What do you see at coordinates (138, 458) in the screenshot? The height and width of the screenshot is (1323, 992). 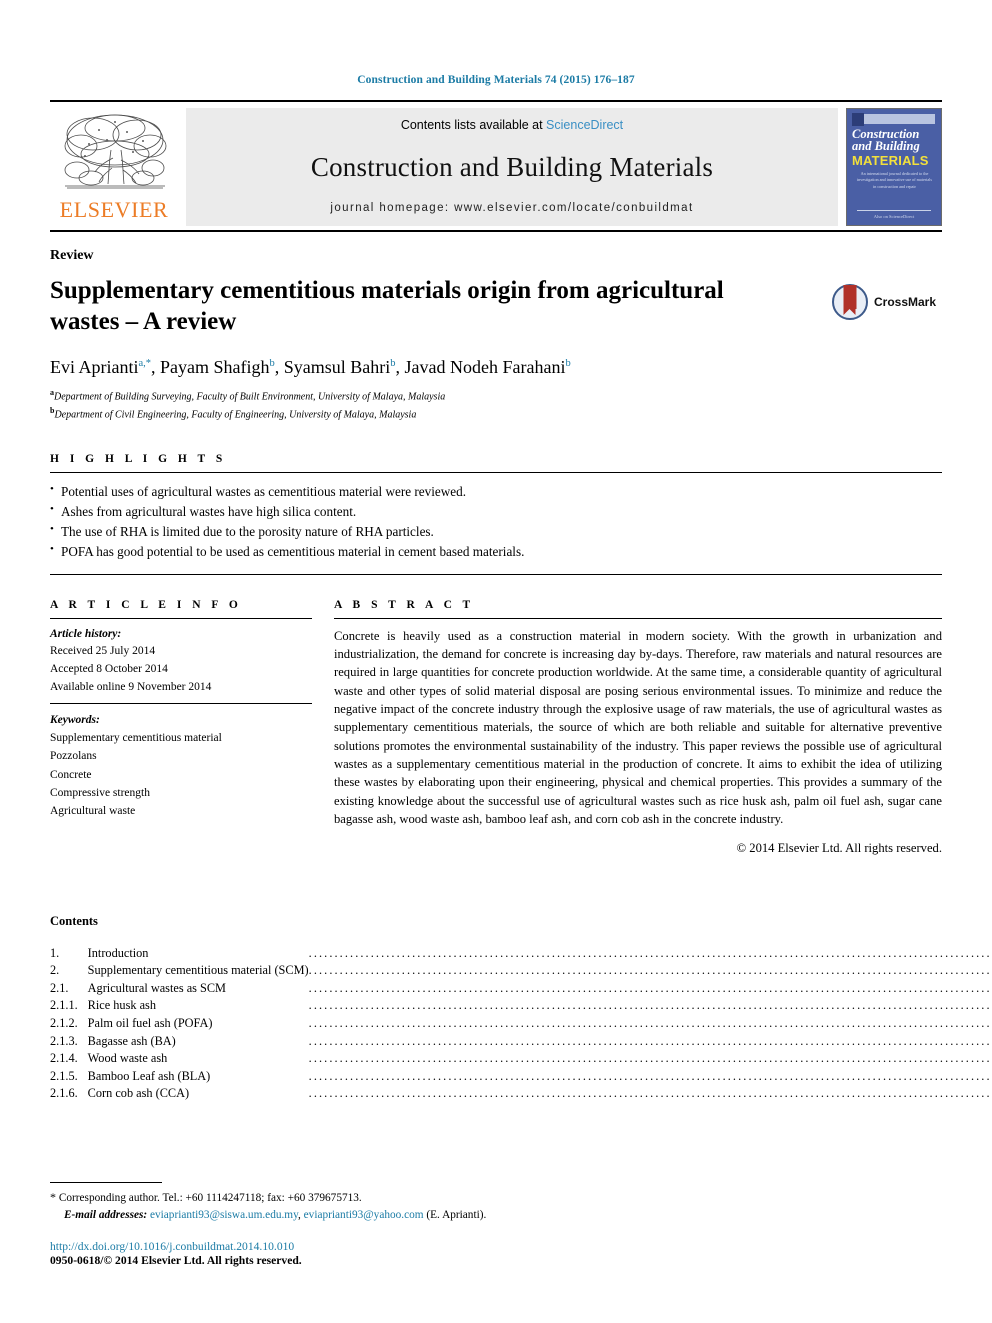 I see `highlights-heading: H I G H L I G H T S` at bounding box center [138, 458].